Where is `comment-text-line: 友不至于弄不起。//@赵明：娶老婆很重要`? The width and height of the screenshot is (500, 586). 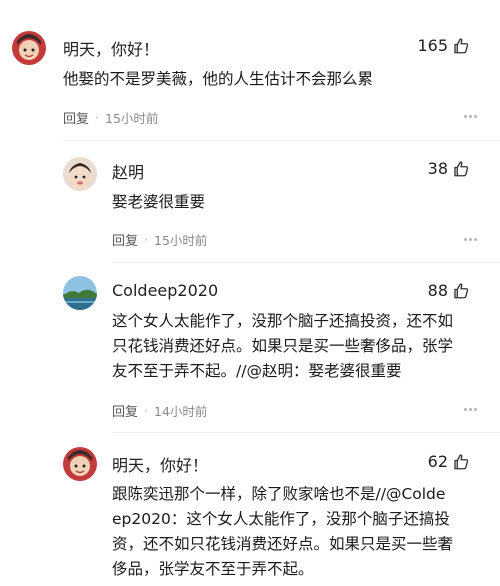 comment-text-line: 友不至于弄不起。//@赵明：娶老婆很重要 is located at coordinates (257, 371).